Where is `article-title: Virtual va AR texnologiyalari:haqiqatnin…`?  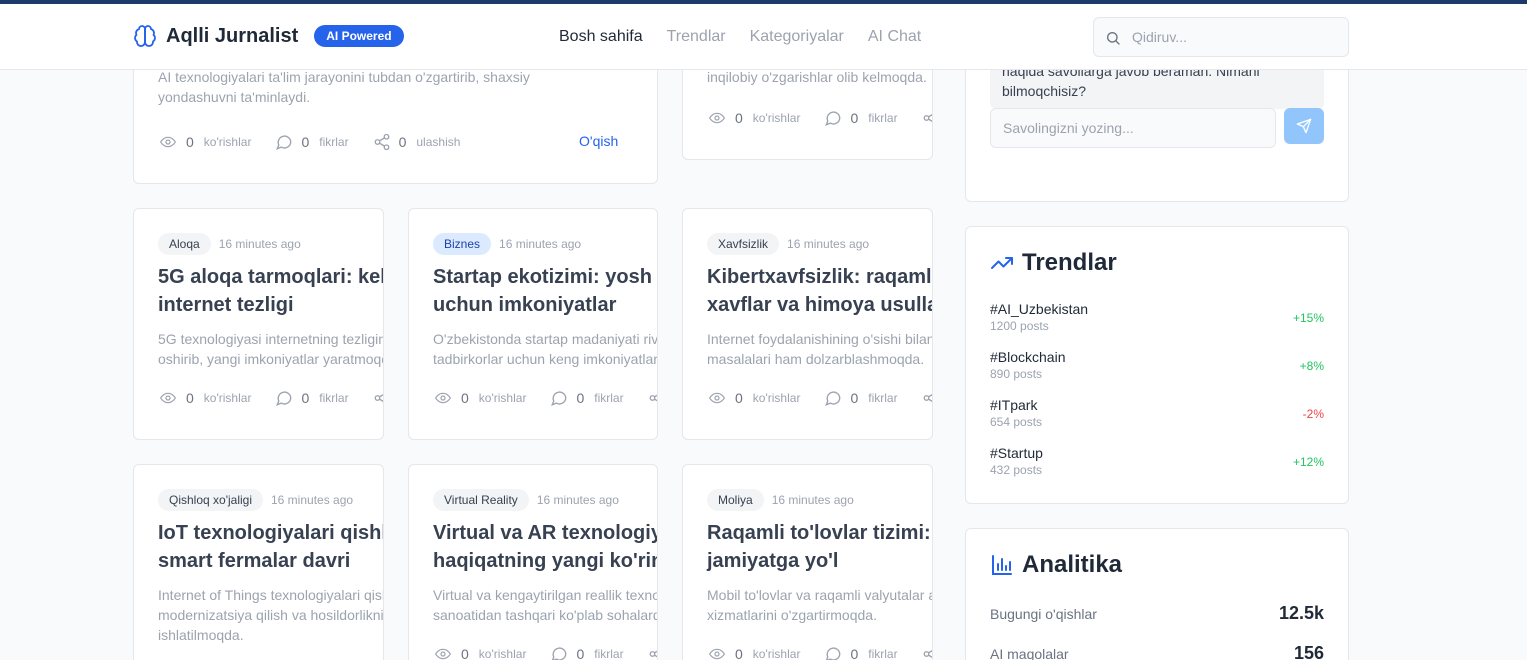
article-title: Virtual va AR texnologiyalari:haqiqatnin… is located at coordinates (545, 547).